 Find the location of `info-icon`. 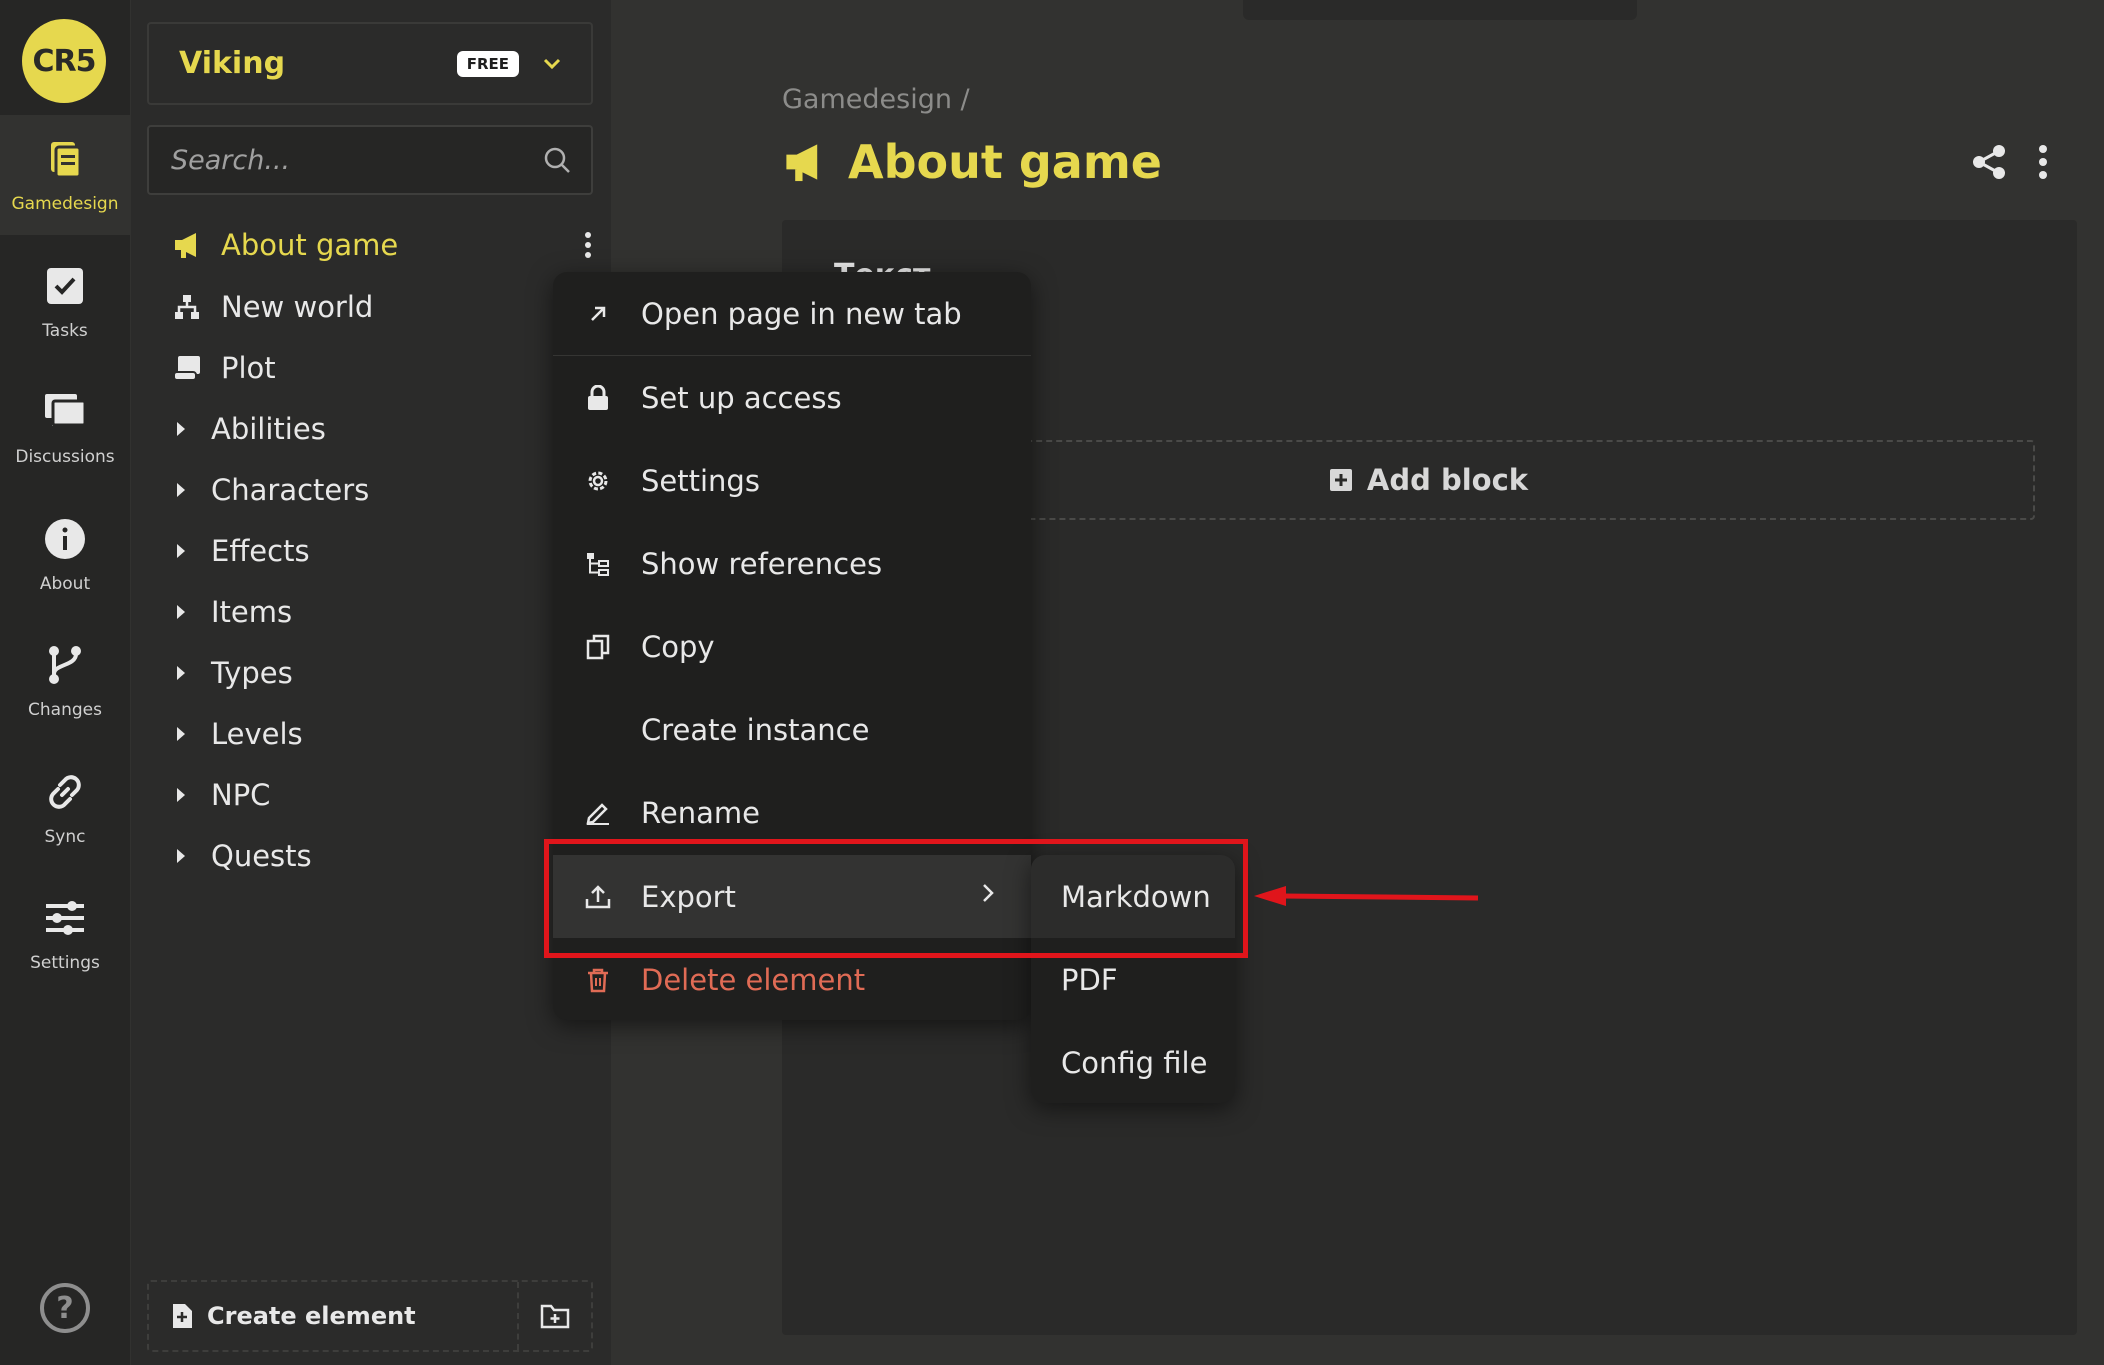

info-icon is located at coordinates (65, 539).